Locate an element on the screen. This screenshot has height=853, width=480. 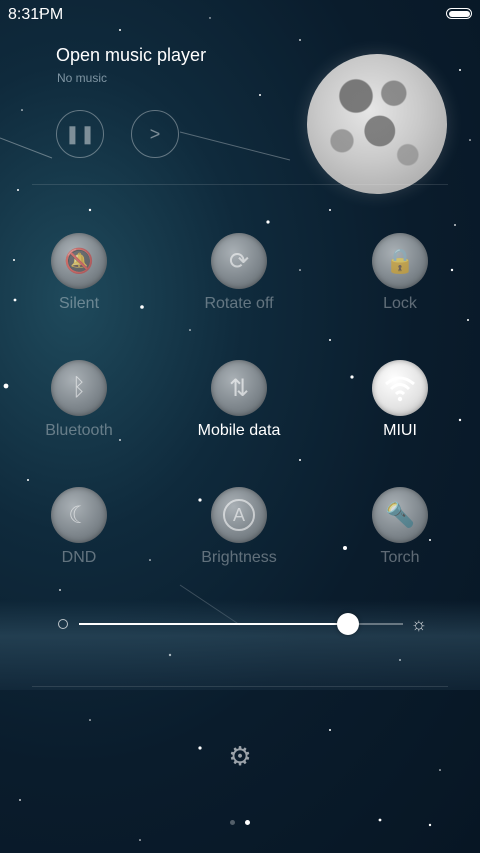
toggle-dnd: ☾ DND is located at coordinates (79, 527).